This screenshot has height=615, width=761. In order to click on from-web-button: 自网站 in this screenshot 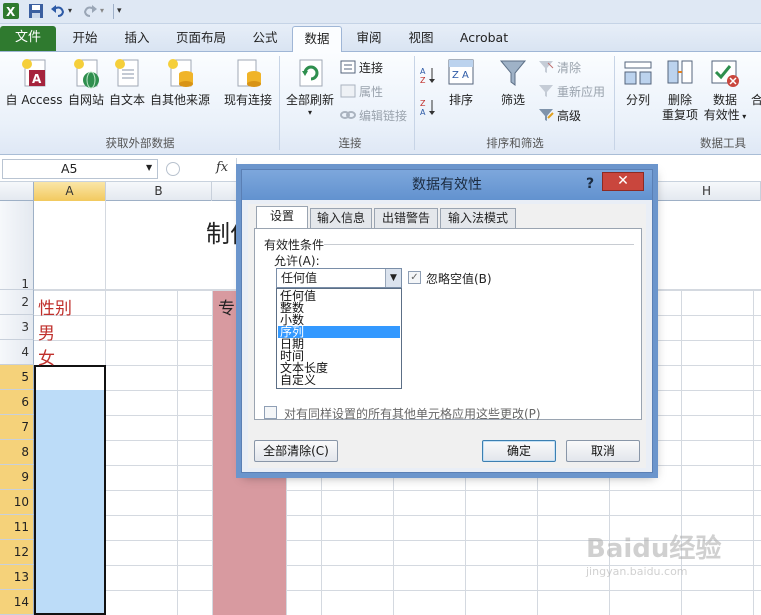, I will do `click(86, 83)`.